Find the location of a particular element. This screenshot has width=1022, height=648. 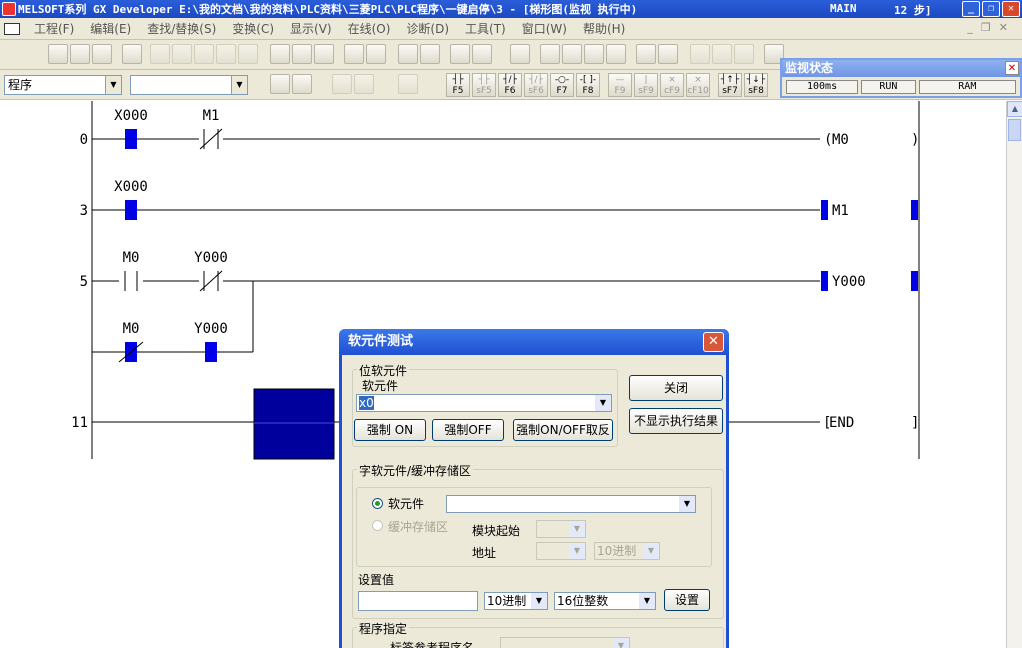

monitor-start-icon is located at coordinates (408, 54).